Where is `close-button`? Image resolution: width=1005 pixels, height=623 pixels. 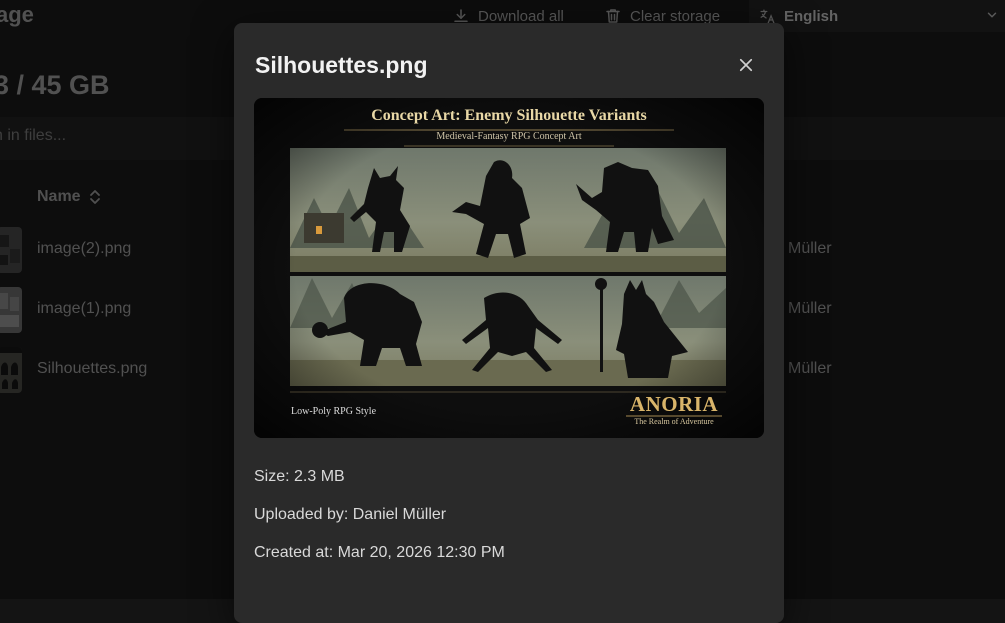
close-button is located at coordinates (746, 65).